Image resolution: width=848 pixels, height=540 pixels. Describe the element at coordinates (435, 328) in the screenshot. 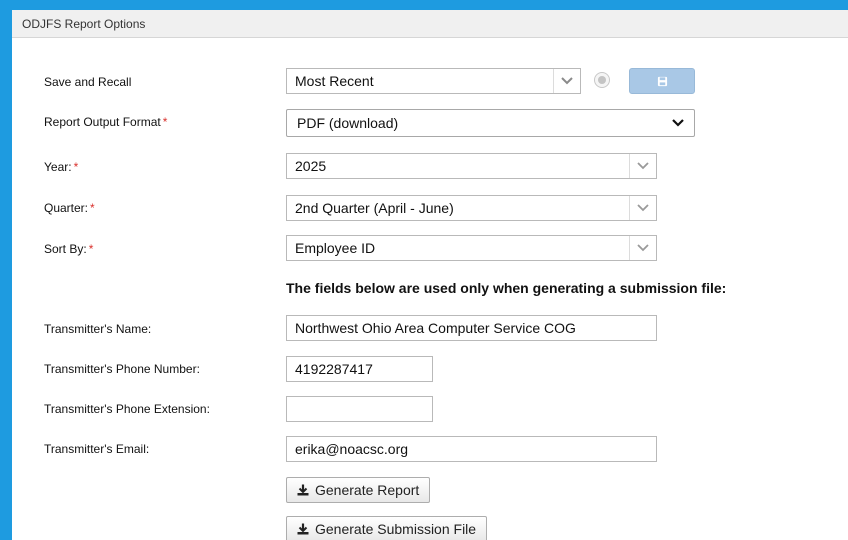

I see `transmitter-name-value: Northwest Ohio Area Computer Service COG` at that location.